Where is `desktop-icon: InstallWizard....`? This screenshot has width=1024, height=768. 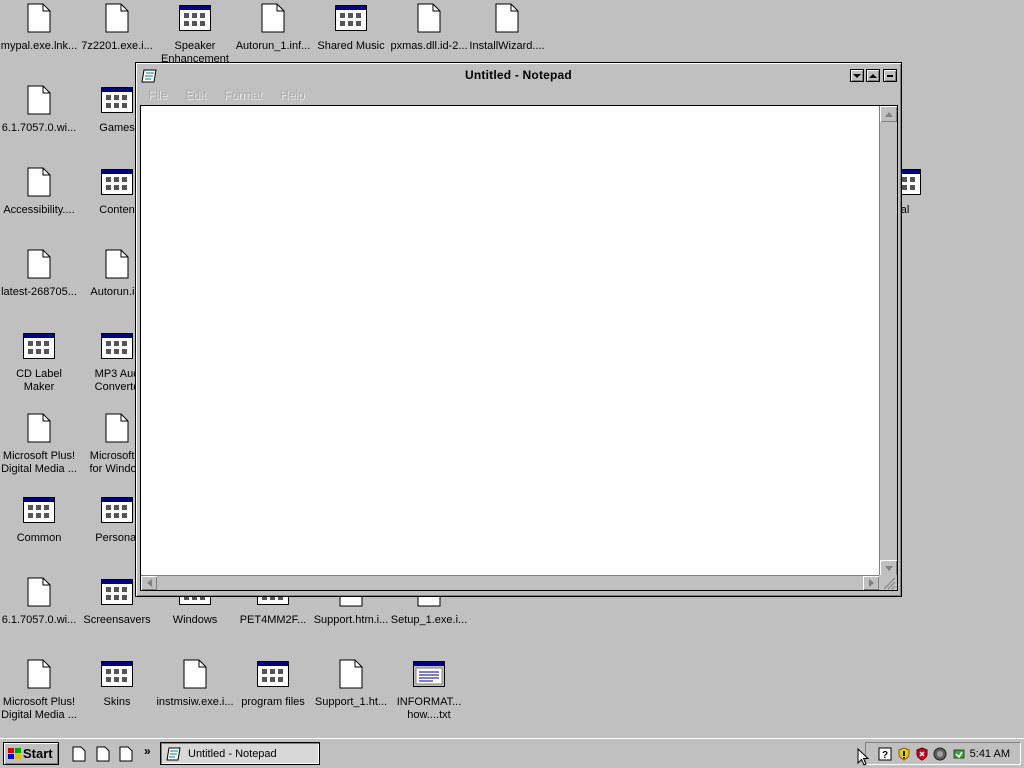 desktop-icon: InstallWizard.... is located at coordinates (507, 27).